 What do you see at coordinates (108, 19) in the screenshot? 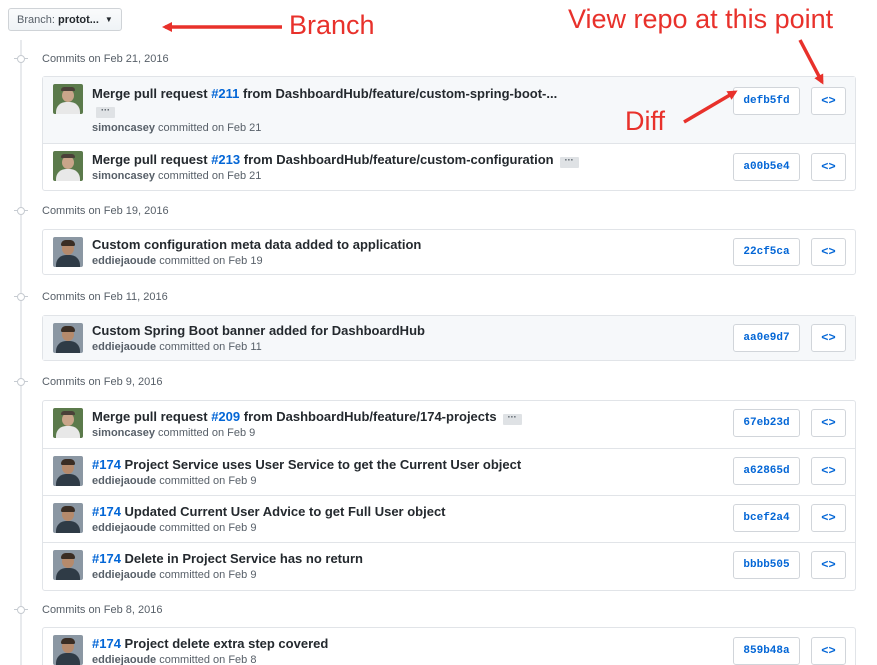
I see `caret-down-icon: ▼` at bounding box center [108, 19].